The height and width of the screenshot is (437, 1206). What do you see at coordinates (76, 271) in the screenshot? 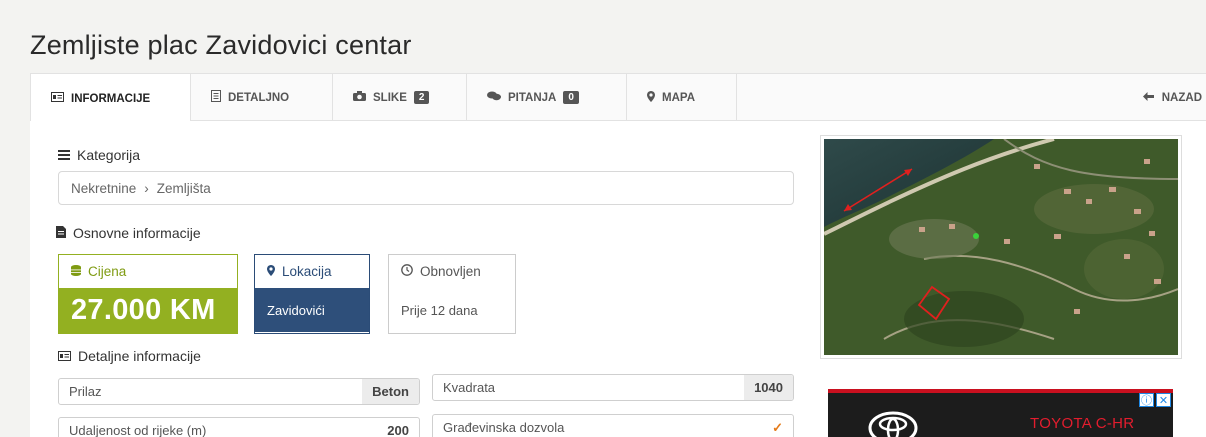
I see `coins-icon` at bounding box center [76, 271].